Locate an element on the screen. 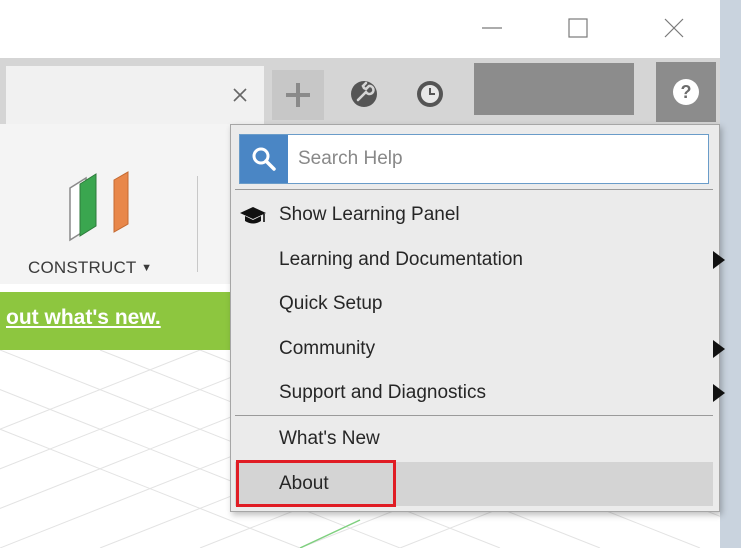 This screenshot has width=741, height=548. help-button: ? is located at coordinates (686, 92).